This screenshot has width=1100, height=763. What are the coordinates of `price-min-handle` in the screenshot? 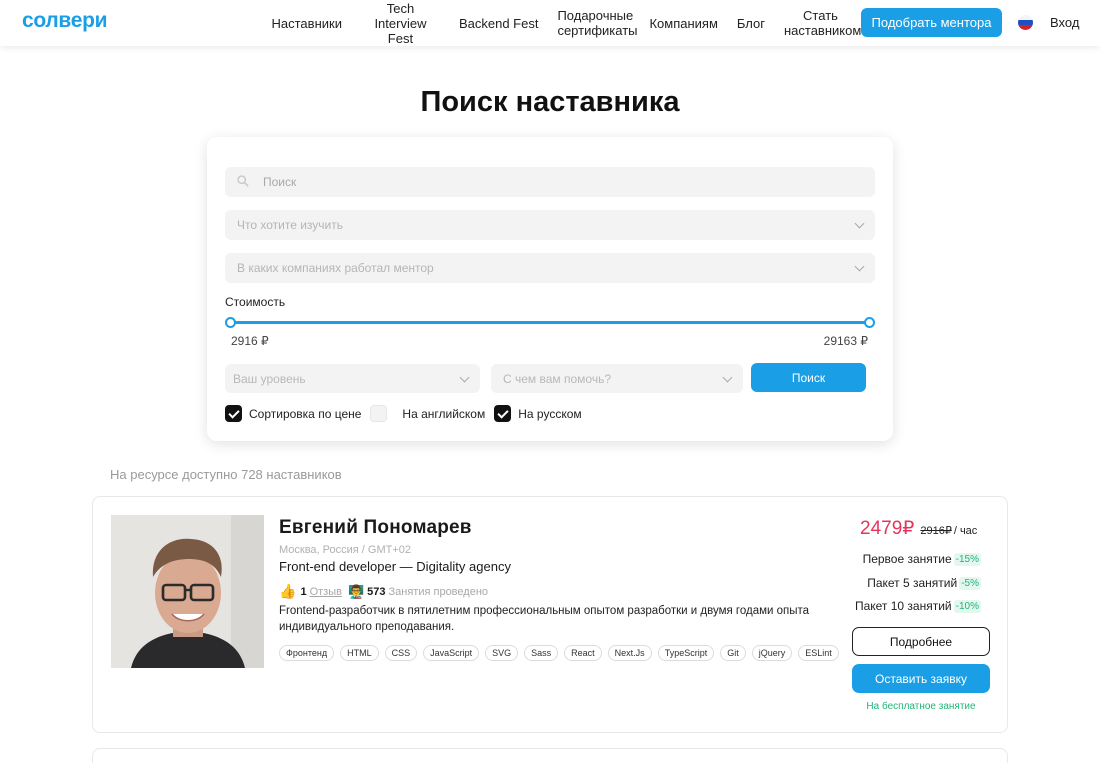 It's located at (230, 322).